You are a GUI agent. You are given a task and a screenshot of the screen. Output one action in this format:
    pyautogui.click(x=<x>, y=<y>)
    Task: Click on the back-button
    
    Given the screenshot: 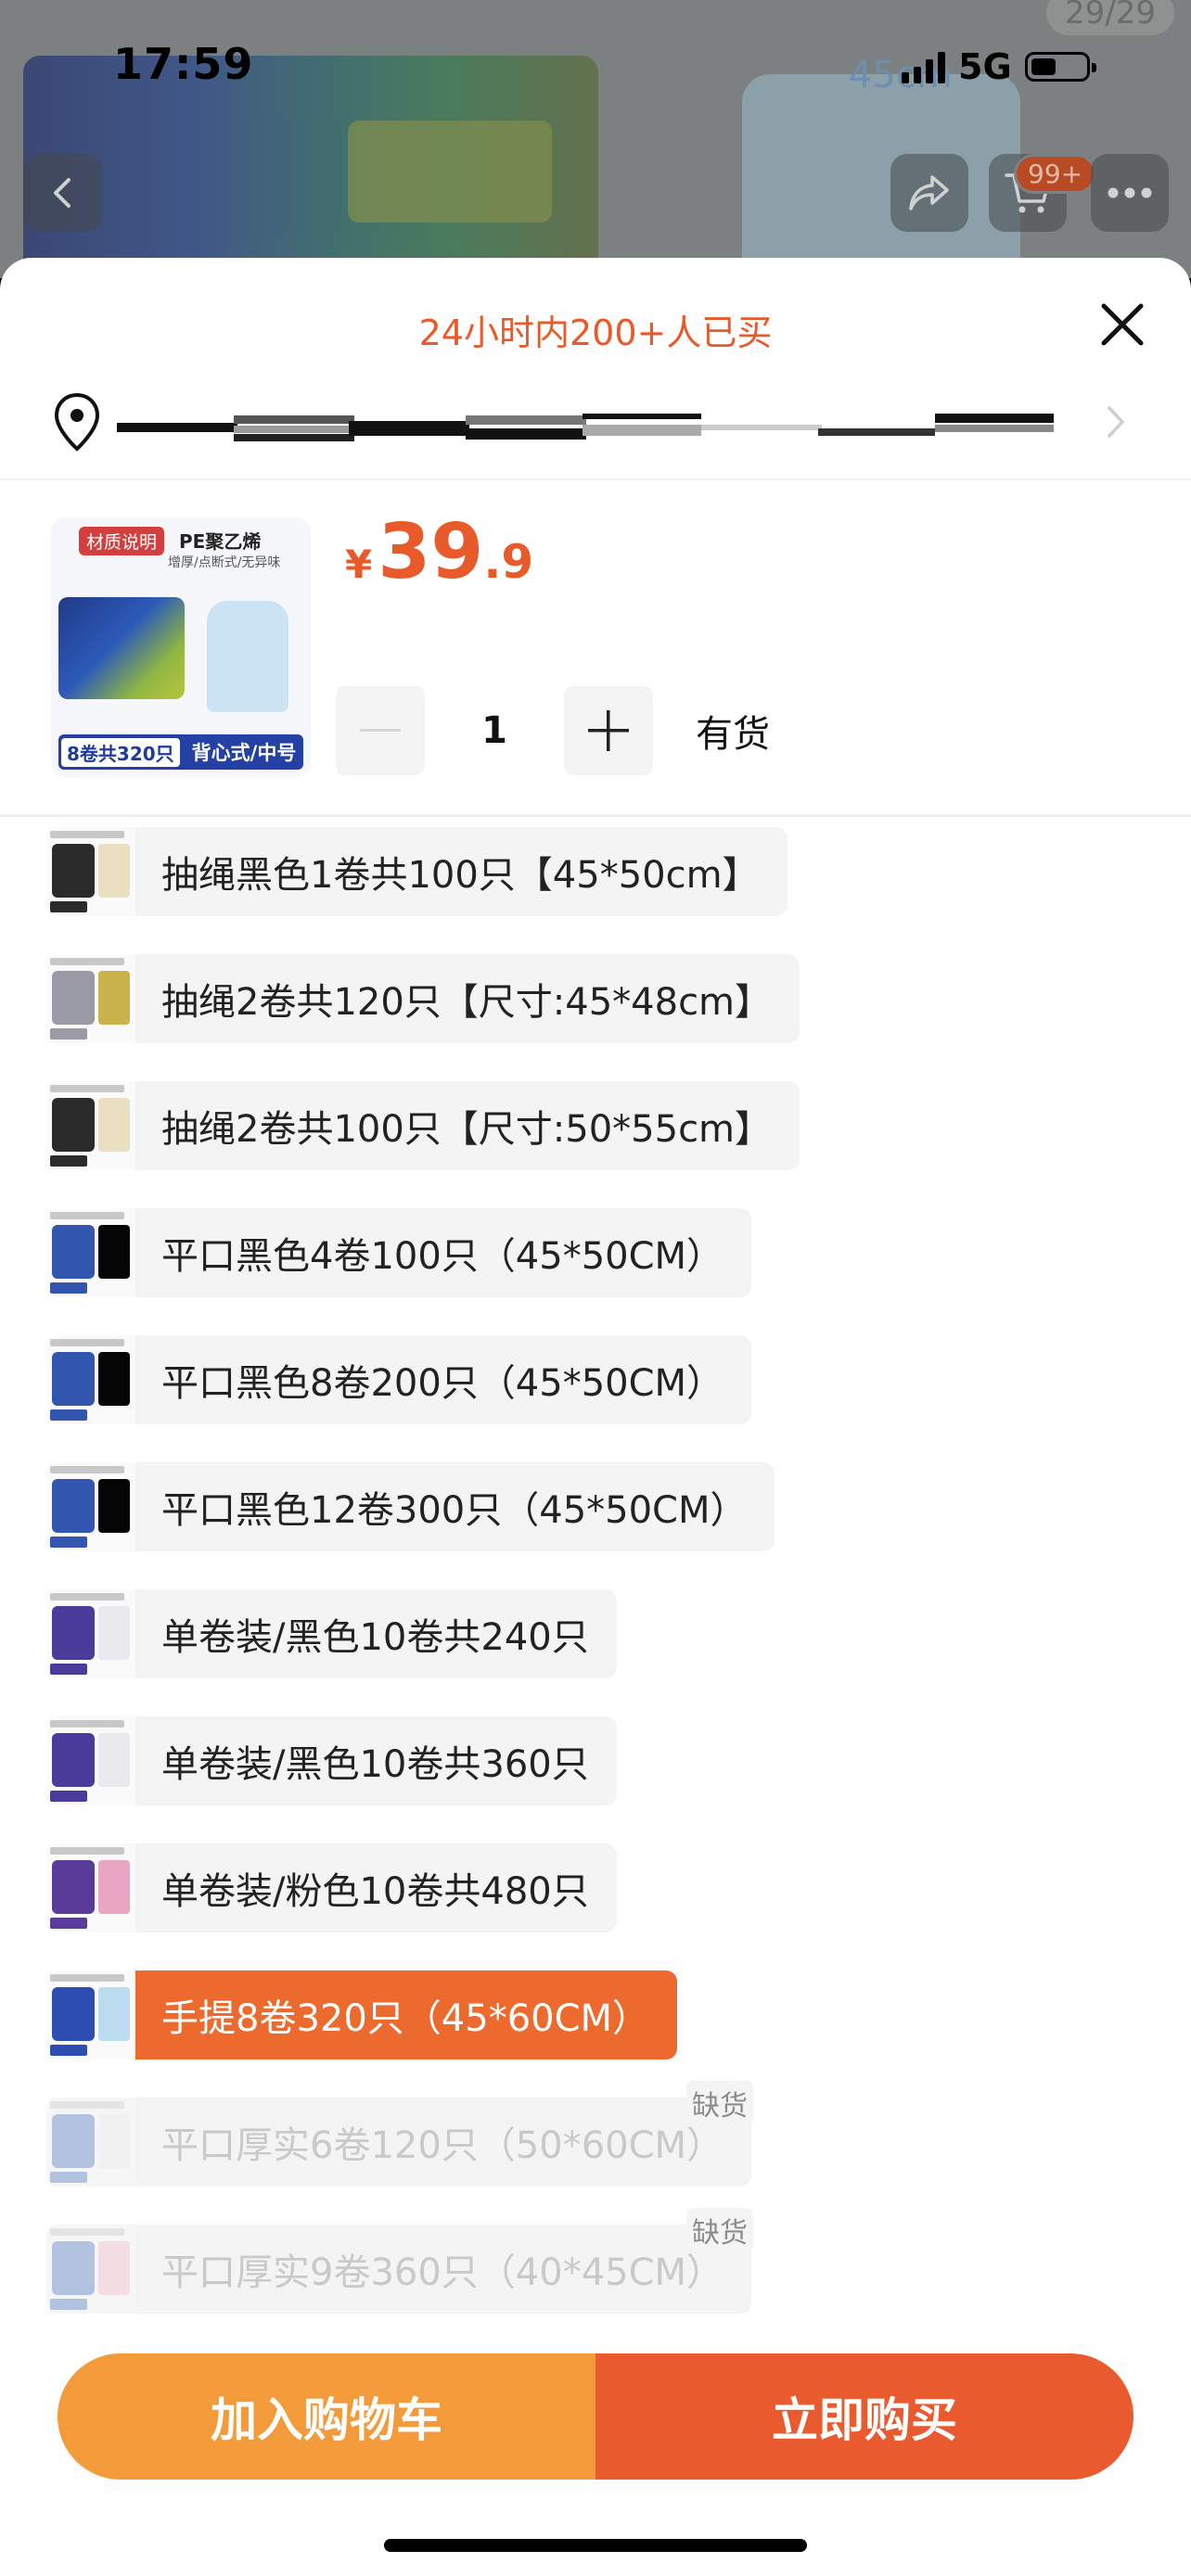 What is the action you would take?
    pyautogui.click(x=63, y=193)
    